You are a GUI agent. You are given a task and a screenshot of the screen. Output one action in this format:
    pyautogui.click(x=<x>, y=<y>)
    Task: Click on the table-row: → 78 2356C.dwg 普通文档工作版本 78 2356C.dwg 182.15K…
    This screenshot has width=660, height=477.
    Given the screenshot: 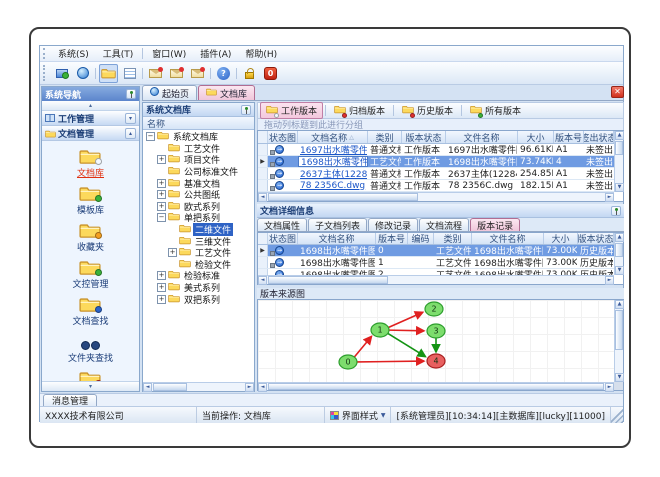 What is the action you would take?
    pyautogui.click(x=436, y=186)
    